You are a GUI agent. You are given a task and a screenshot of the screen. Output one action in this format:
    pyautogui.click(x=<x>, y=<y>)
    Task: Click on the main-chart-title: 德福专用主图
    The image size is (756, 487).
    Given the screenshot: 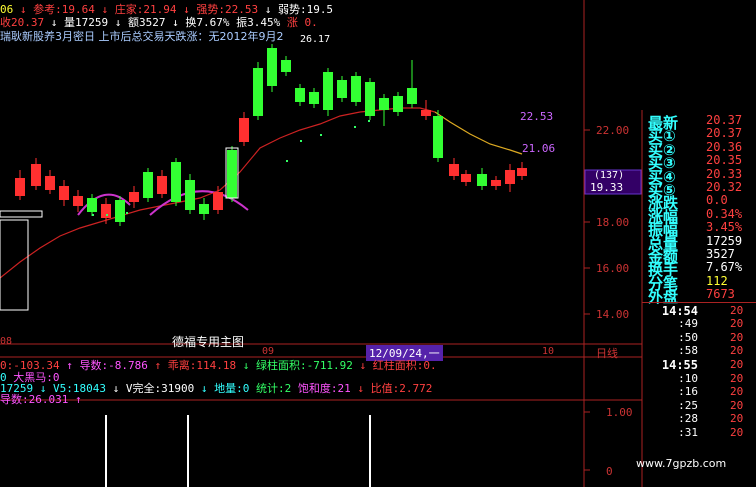 What is the action you would take?
    pyautogui.click(x=208, y=342)
    